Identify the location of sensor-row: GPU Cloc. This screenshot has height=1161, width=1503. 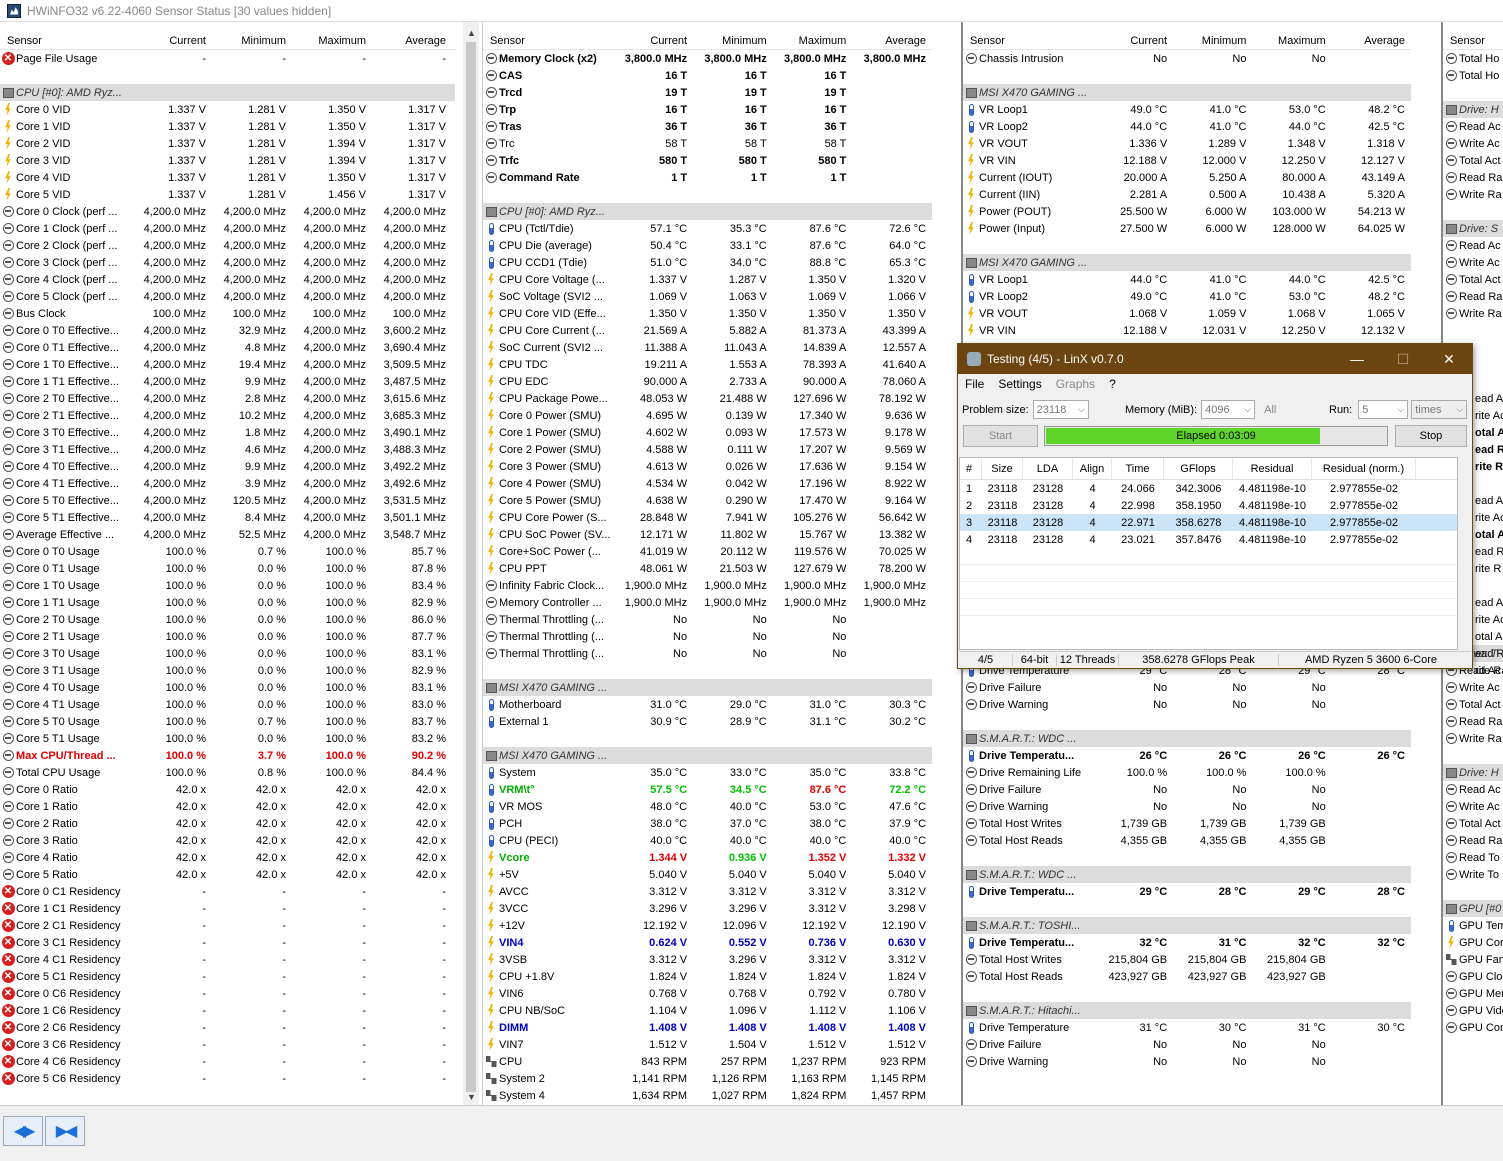
(1473, 976).